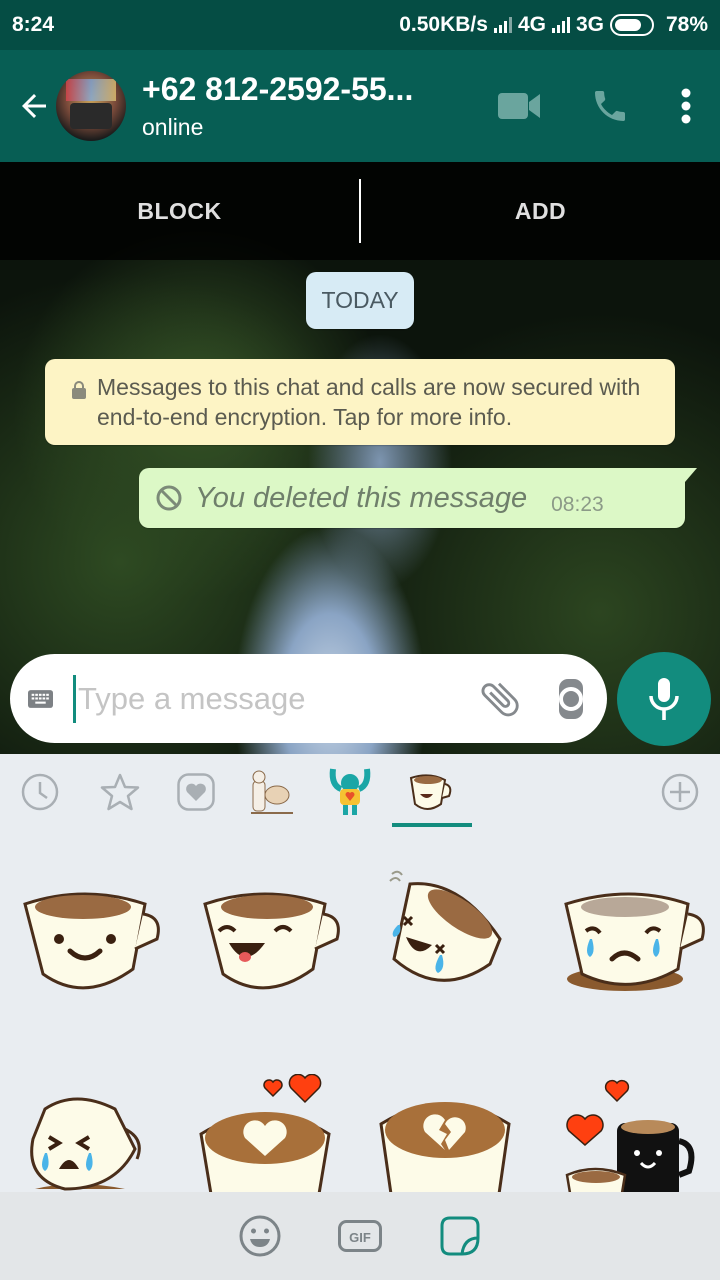  I want to click on paperclip-icon, so click(500, 699).